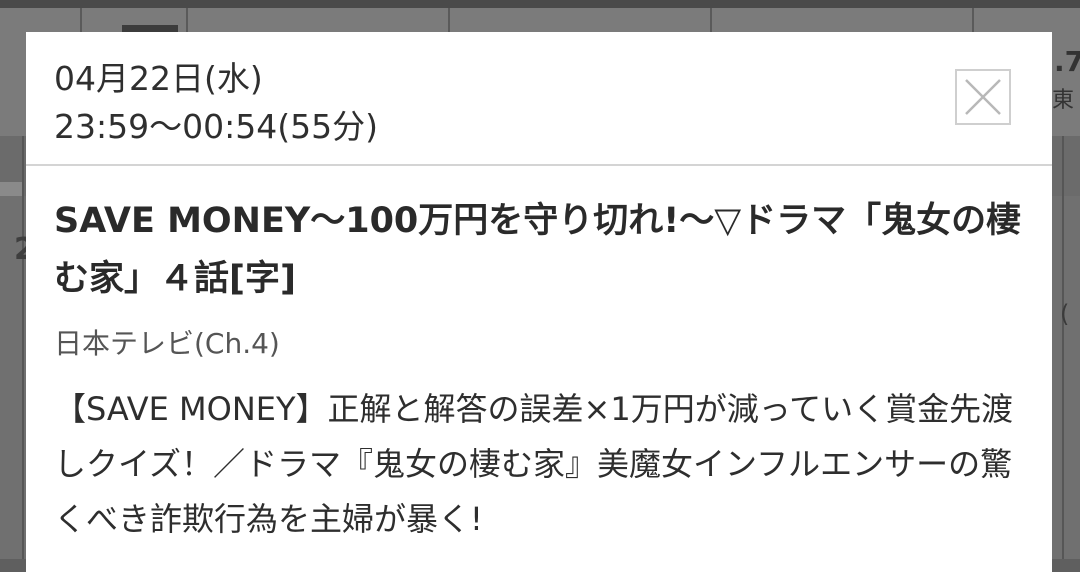 This screenshot has width=1080, height=572. What do you see at coordinates (1067, 61) in the screenshot?
I see `background-channel-number: .7` at bounding box center [1067, 61].